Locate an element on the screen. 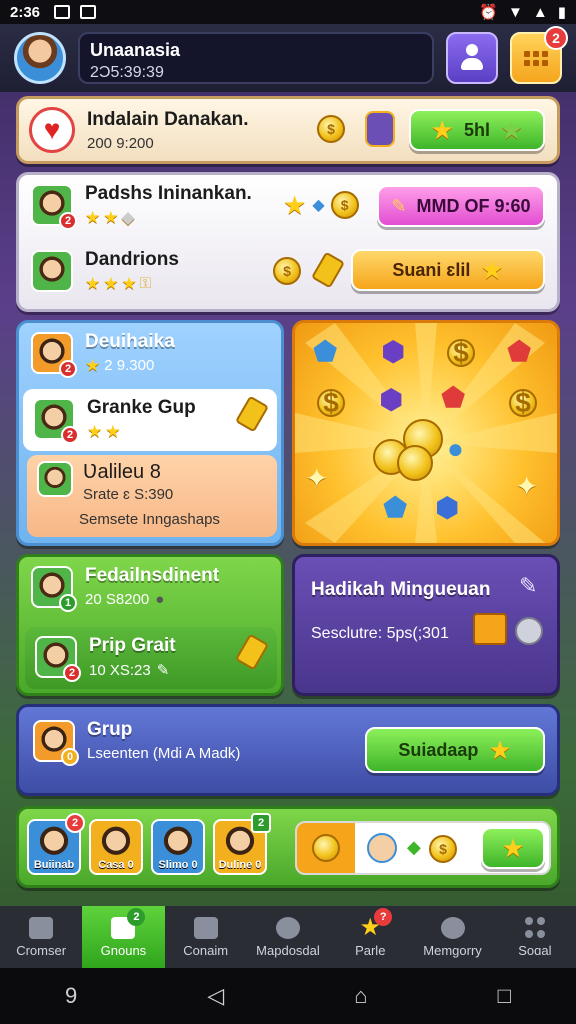  person-icon is located at coordinates (472, 58).